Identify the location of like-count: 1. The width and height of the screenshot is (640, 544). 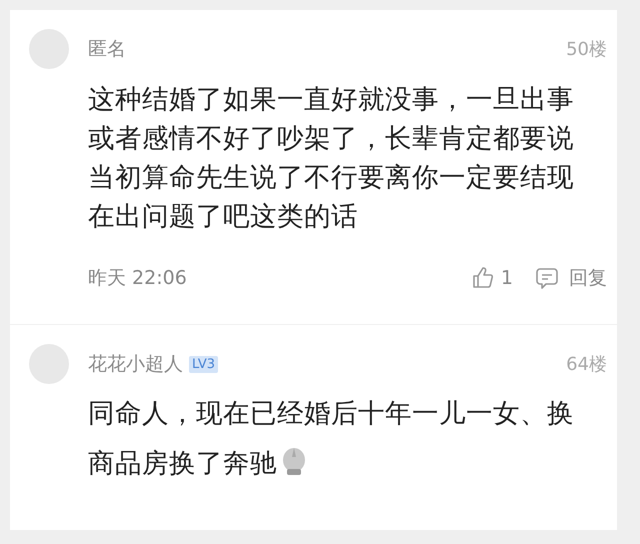
(506, 278).